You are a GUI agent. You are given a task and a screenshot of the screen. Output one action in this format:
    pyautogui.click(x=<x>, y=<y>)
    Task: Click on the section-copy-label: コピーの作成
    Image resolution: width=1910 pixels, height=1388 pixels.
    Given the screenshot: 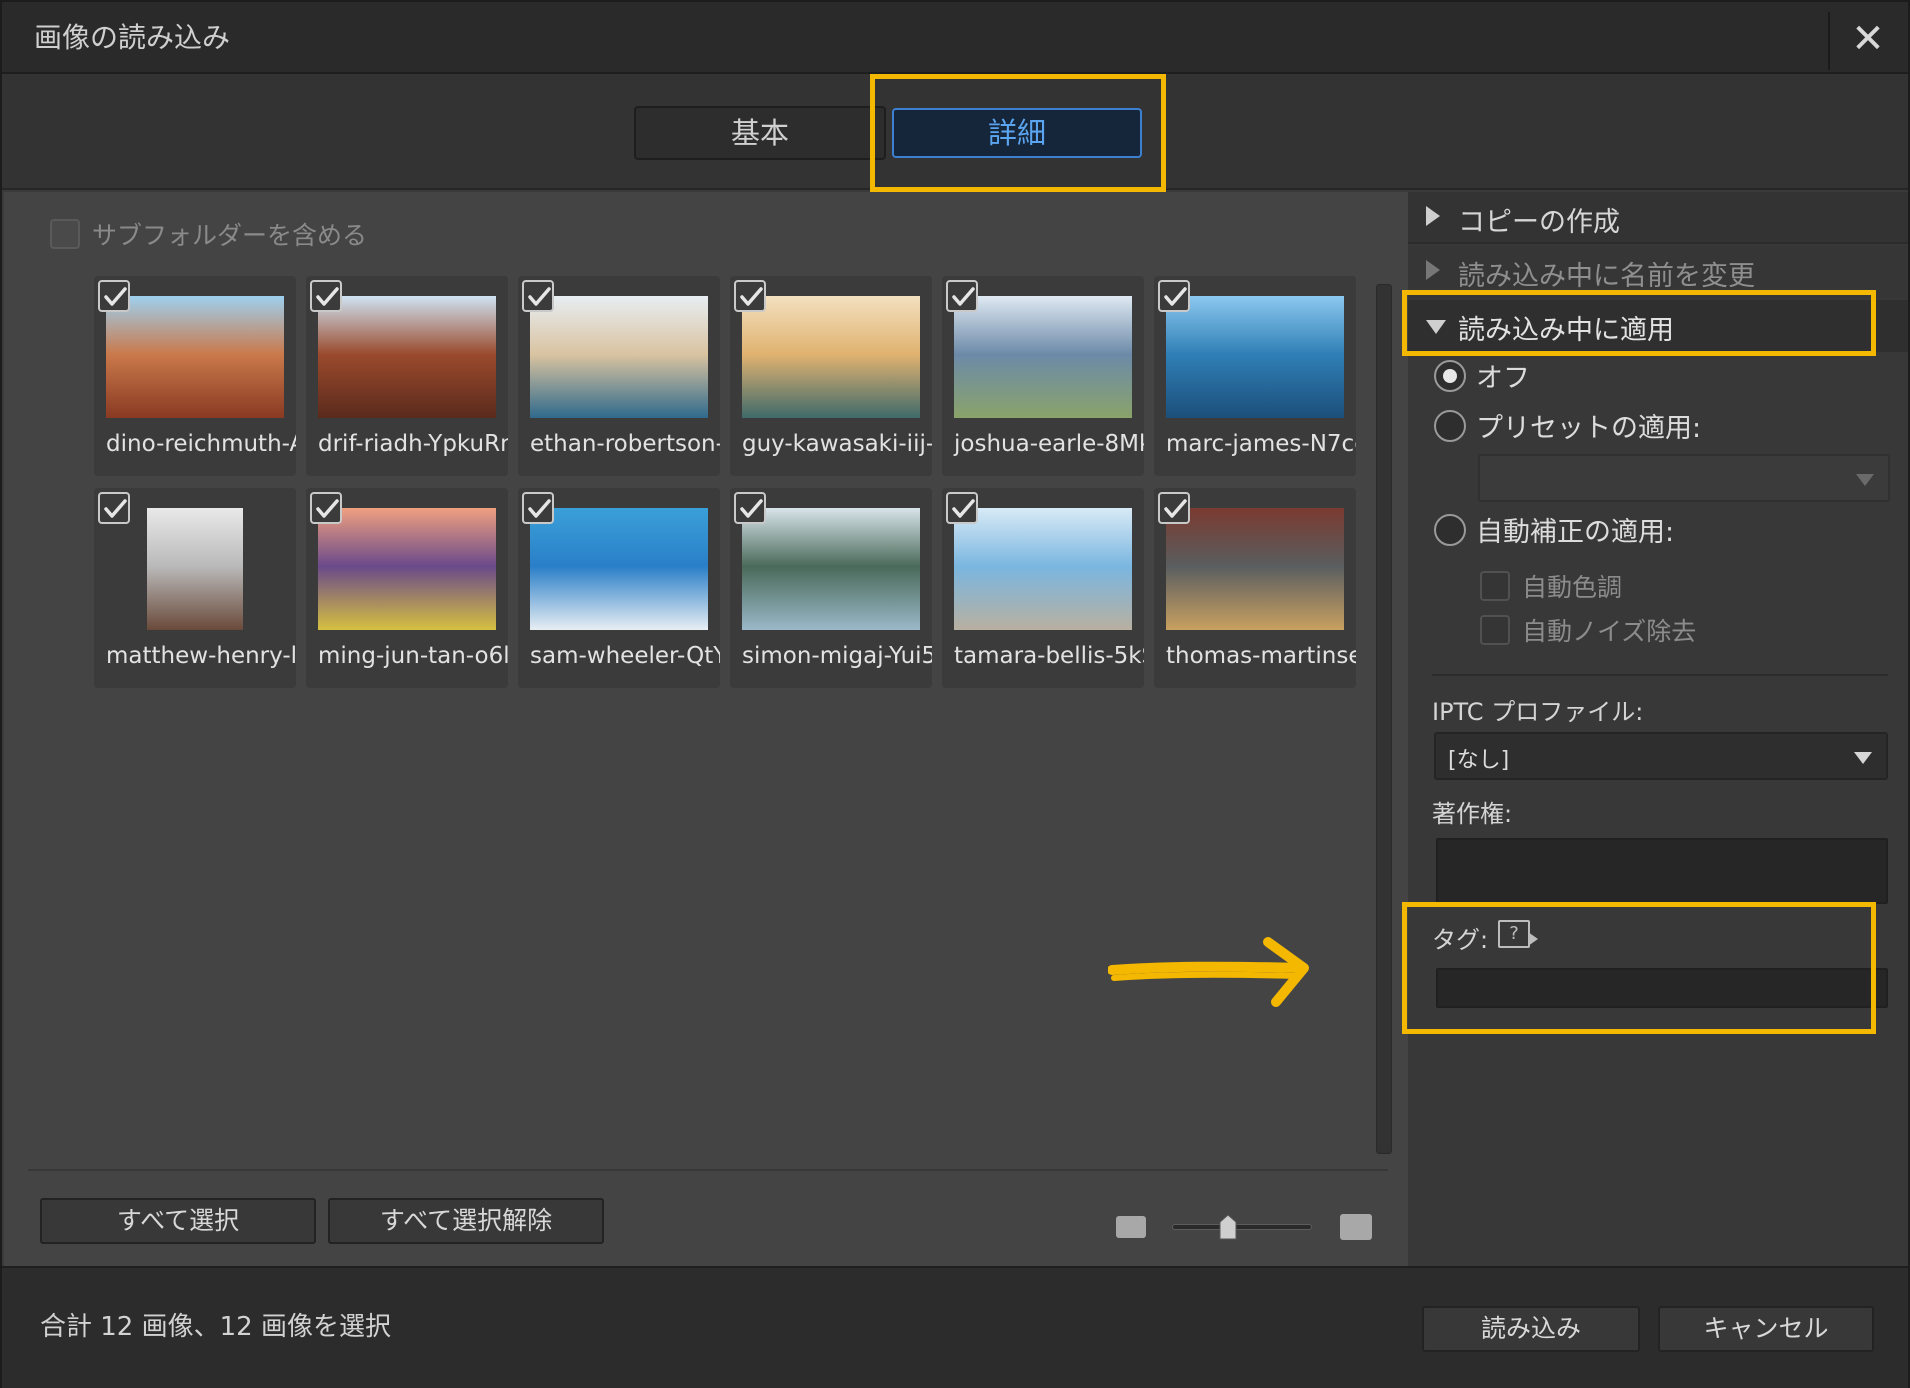 What is the action you would take?
    pyautogui.click(x=1539, y=222)
    